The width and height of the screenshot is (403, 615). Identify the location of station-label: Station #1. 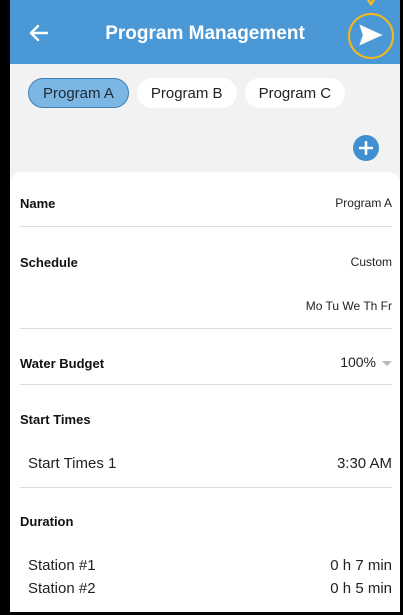
(62, 565).